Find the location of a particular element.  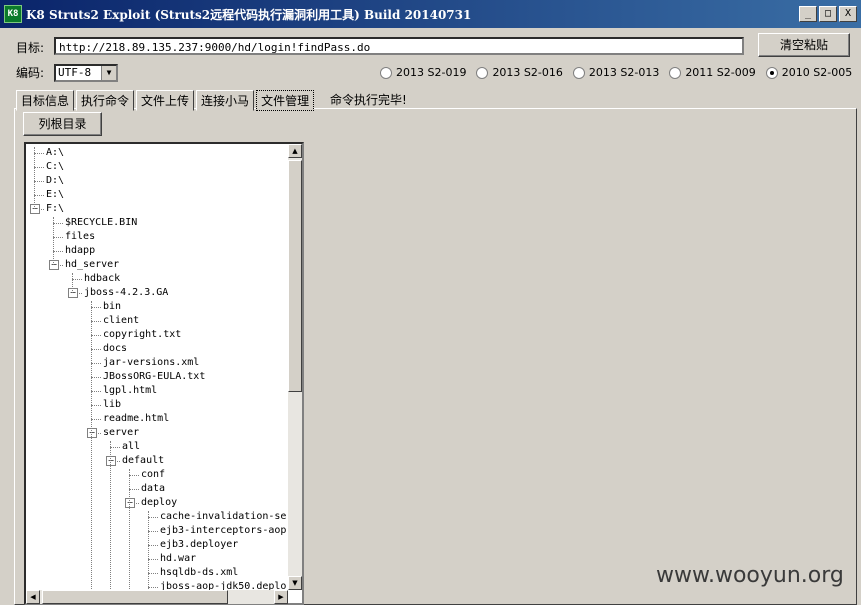

tree-node: deploy is located at coordinates (159, 503).